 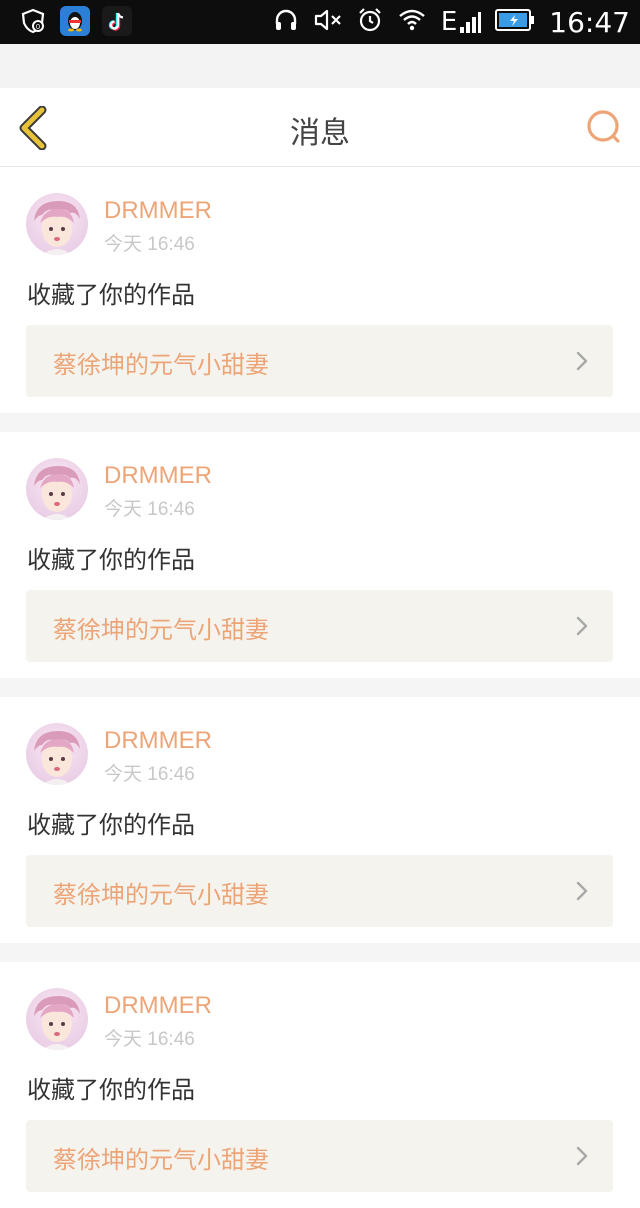 What do you see at coordinates (38, 27) in the screenshot?
I see `svg-text: 0` at bounding box center [38, 27].